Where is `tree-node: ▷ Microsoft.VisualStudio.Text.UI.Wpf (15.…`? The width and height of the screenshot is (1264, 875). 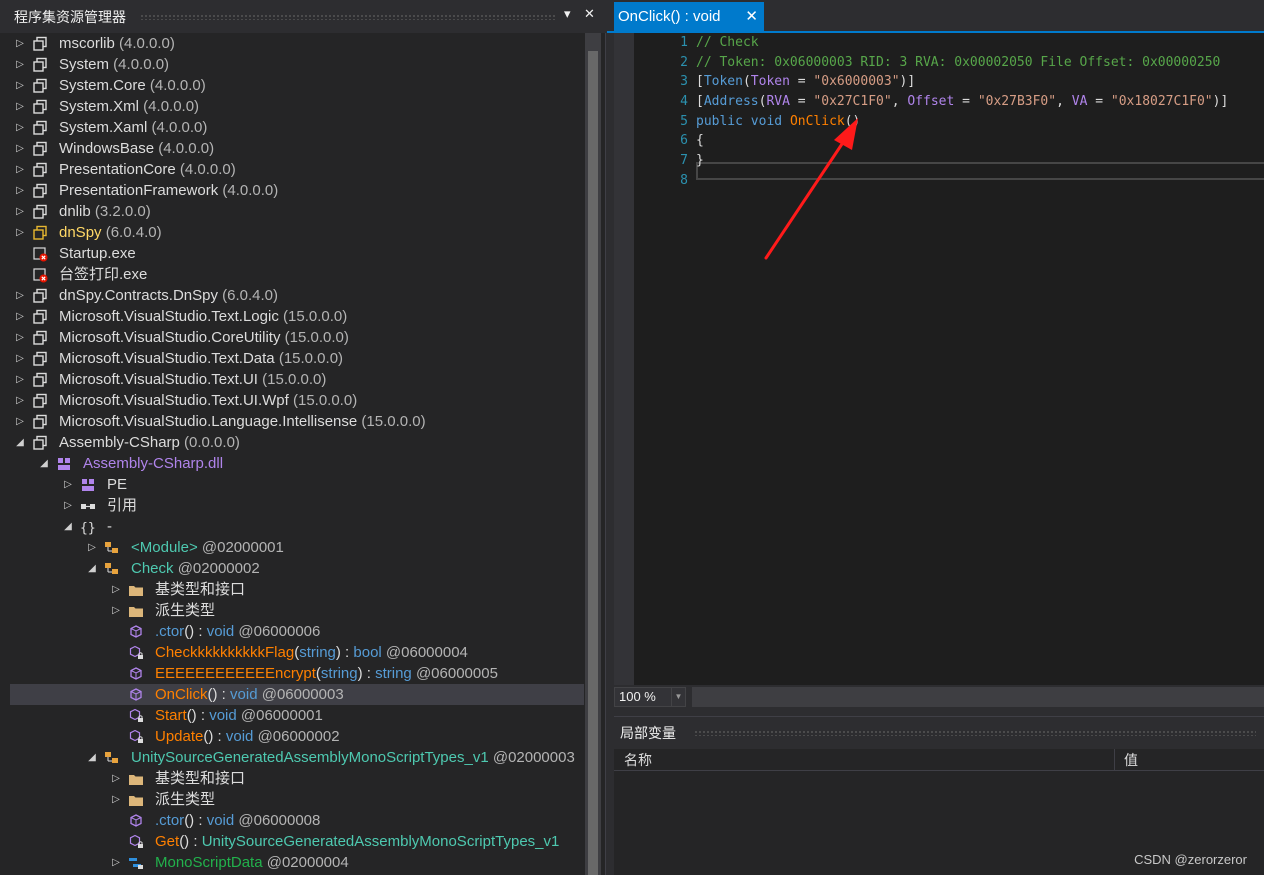 tree-node: ▷ Microsoft.VisualStudio.Text.UI.Wpf (15.… is located at coordinates (297, 400).